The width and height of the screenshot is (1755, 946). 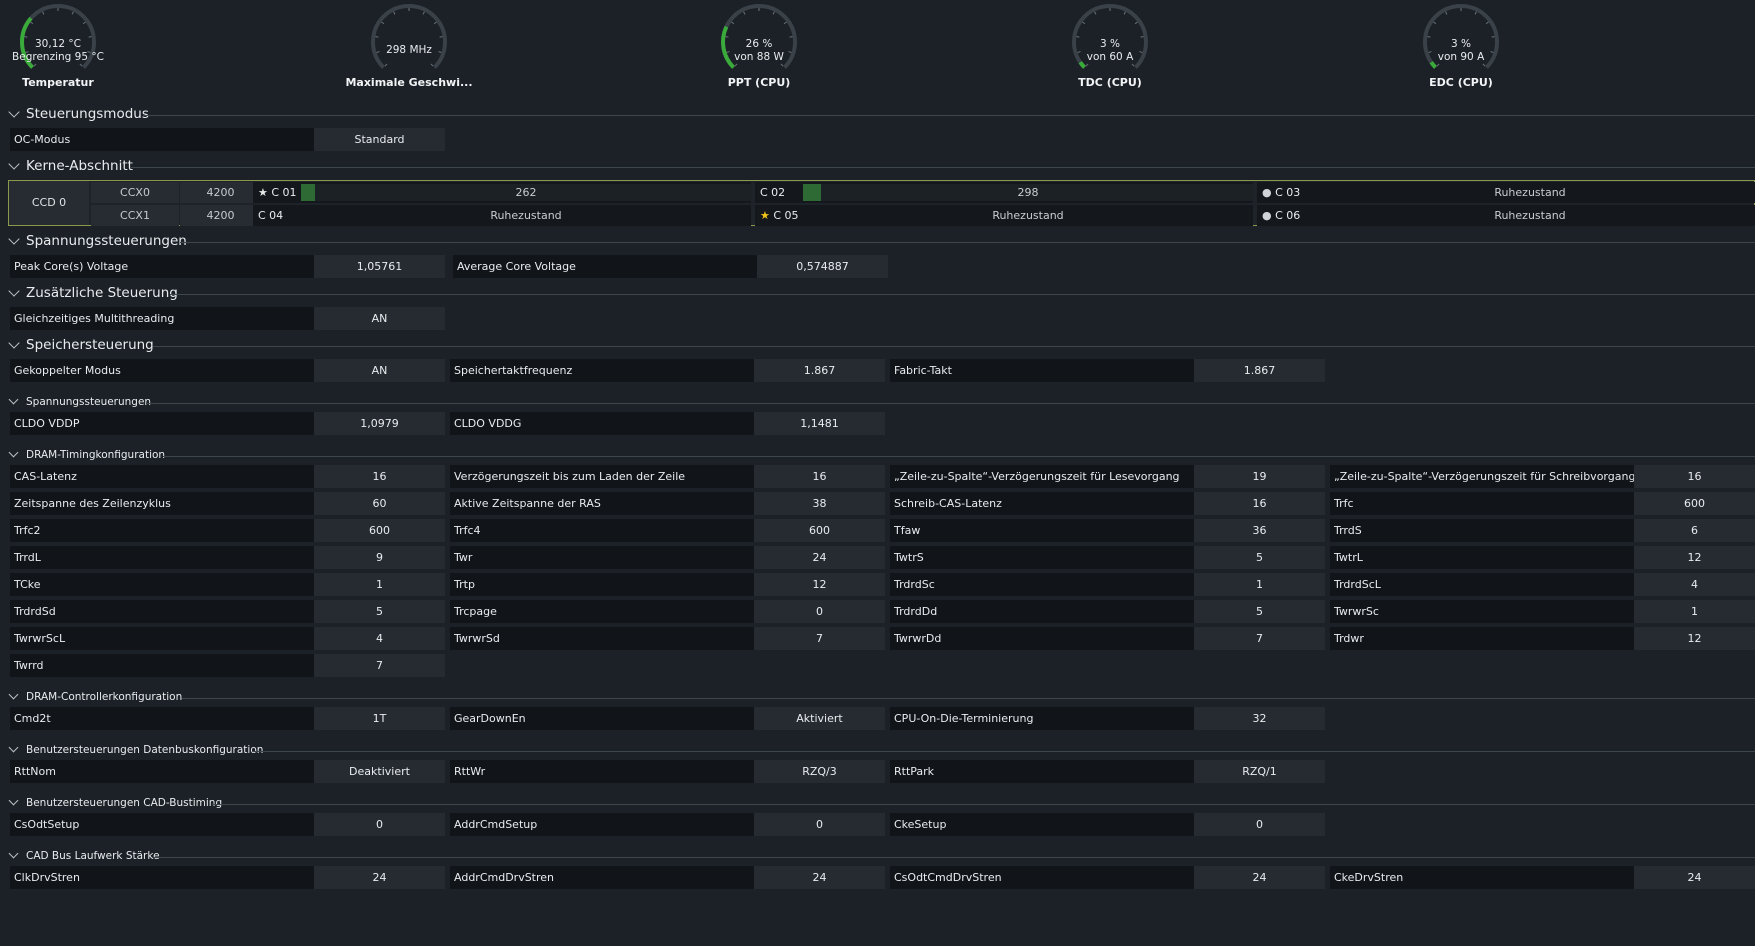 I want to click on section-header-cad-drive: CAD Bus Laufwerk Stärke, so click(x=877, y=856).